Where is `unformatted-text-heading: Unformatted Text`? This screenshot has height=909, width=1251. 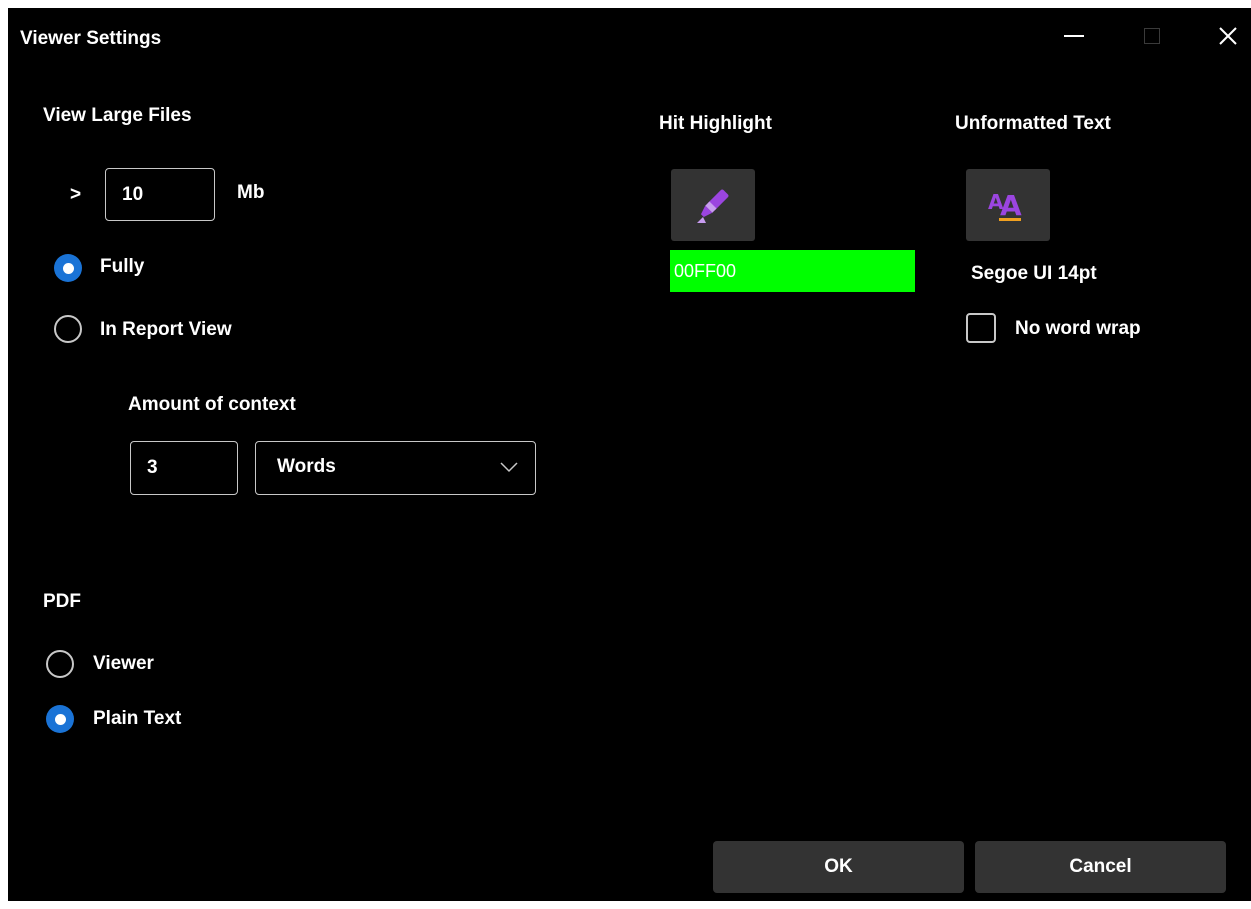
unformatted-text-heading: Unformatted Text is located at coordinates (1033, 123).